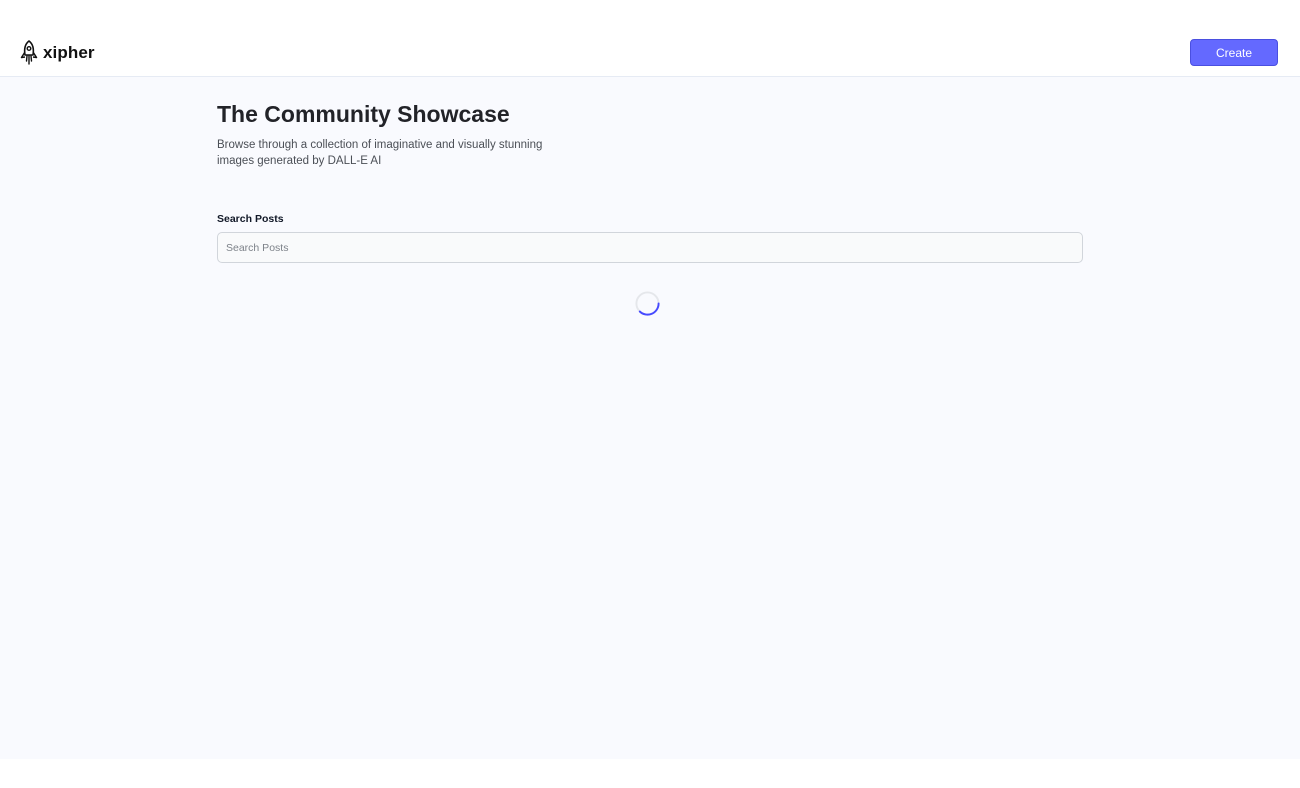 This screenshot has width=1300, height=788. What do you see at coordinates (650, 38) in the screenshot?
I see `top-header: xipher Create` at bounding box center [650, 38].